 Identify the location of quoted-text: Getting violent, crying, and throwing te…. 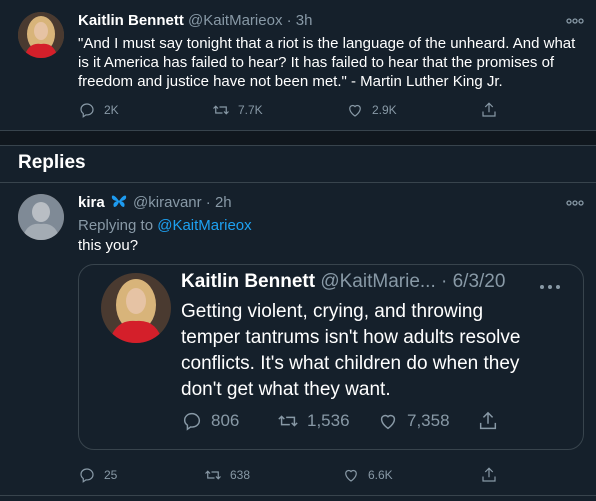
(376, 351).